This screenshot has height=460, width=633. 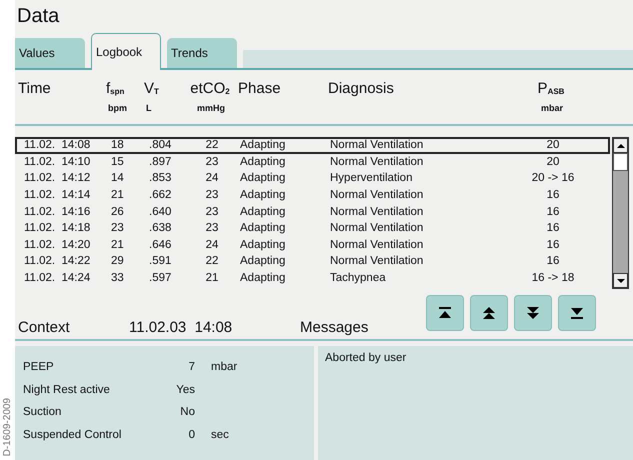 I want to click on unit-label: bpm, so click(x=117, y=108).